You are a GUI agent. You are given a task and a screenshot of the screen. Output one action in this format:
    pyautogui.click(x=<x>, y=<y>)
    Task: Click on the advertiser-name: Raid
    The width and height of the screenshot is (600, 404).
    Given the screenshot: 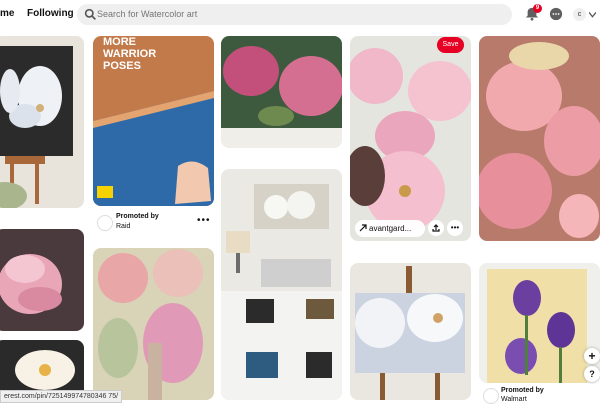 What is the action you would take?
    pyautogui.click(x=123, y=226)
    